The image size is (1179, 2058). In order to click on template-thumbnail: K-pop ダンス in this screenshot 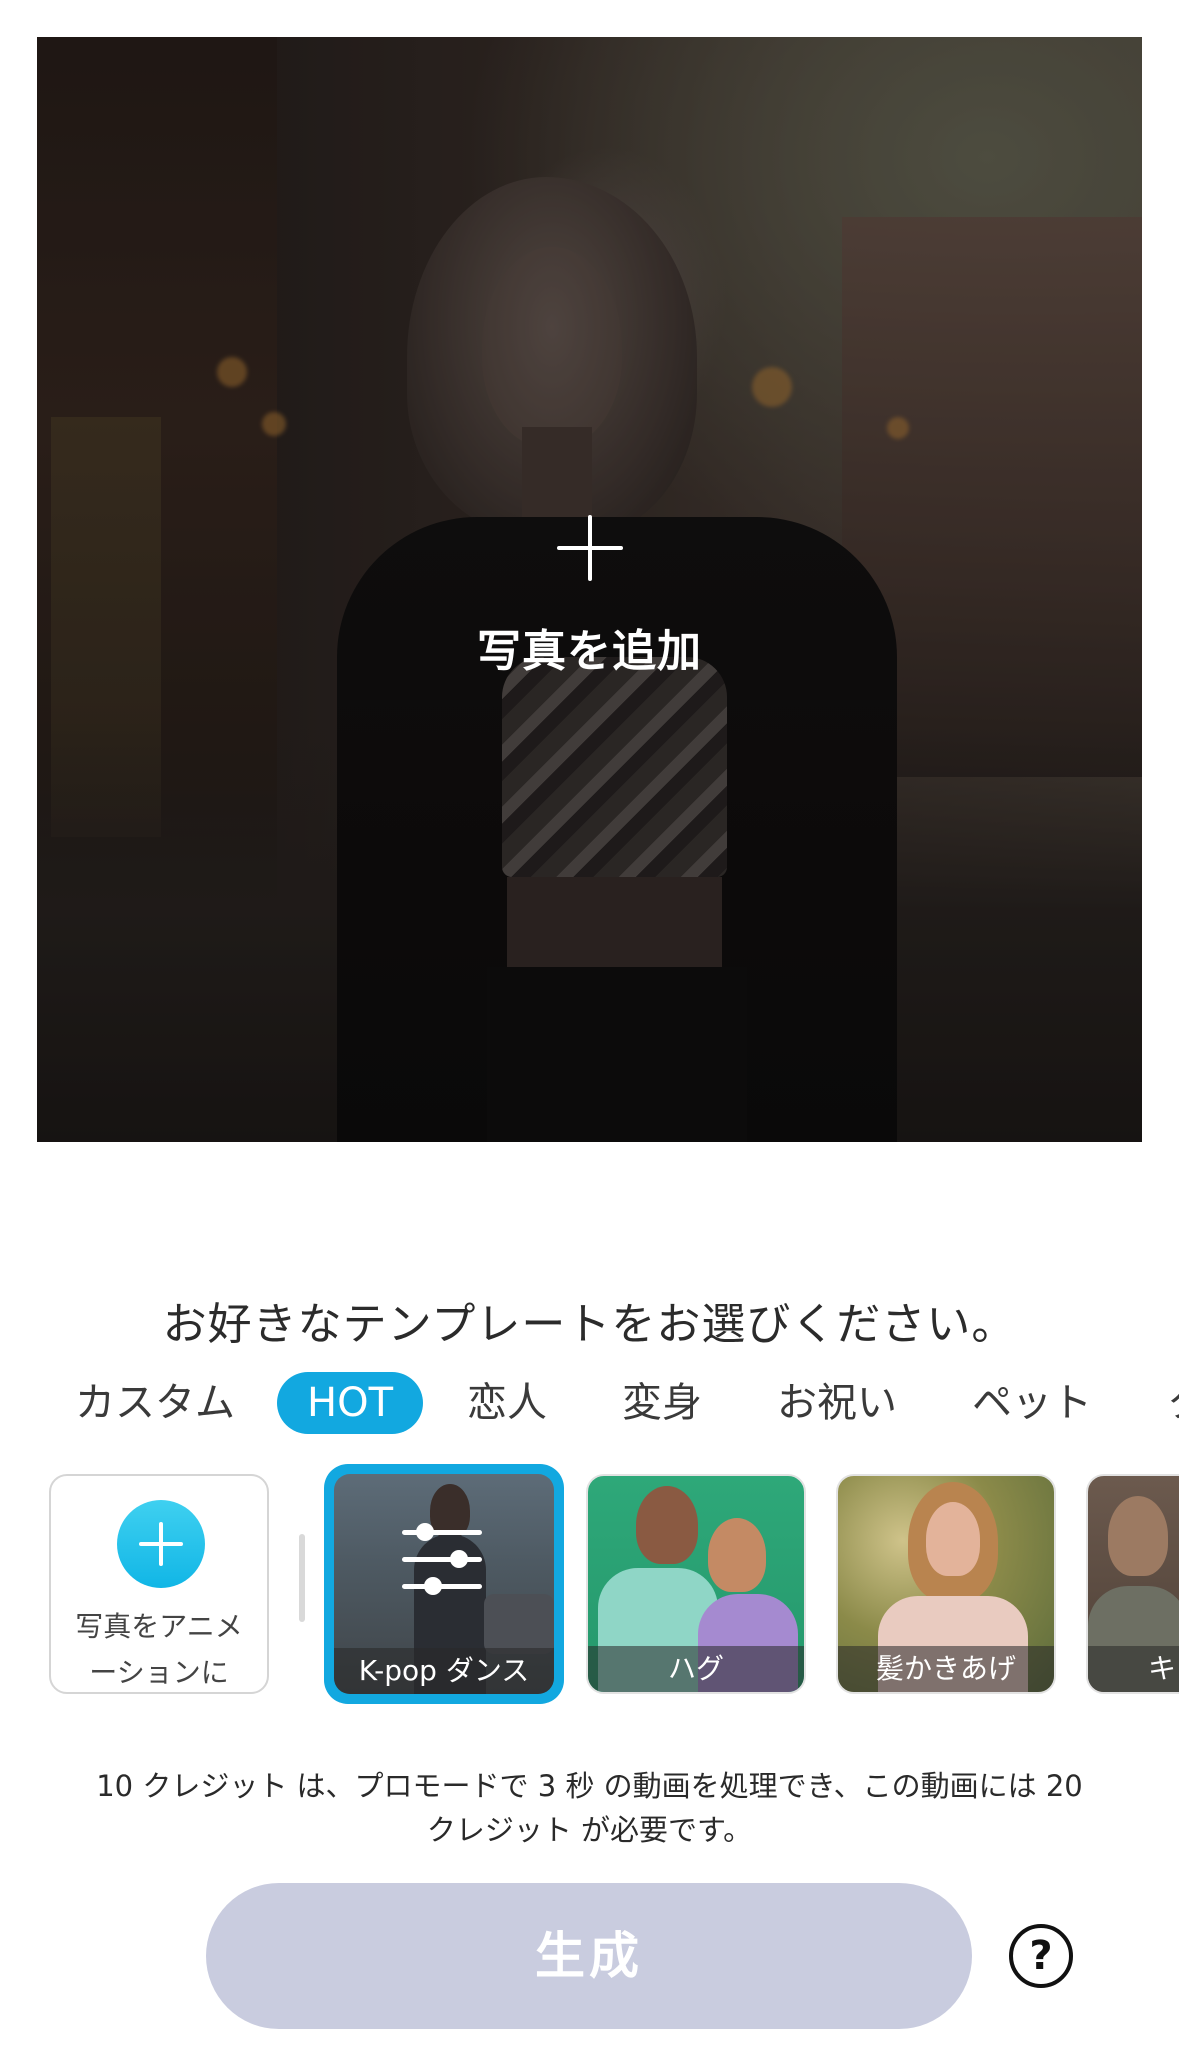, I will do `click(444, 1584)`.